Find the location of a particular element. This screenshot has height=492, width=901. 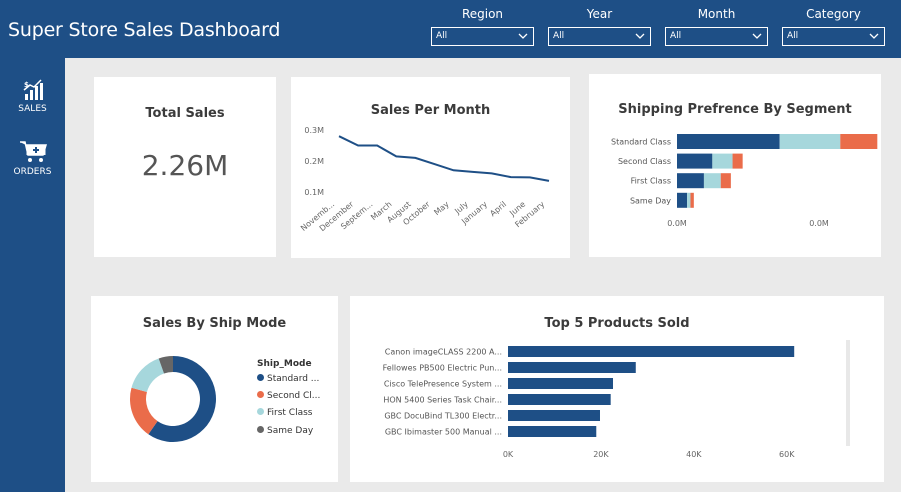

filter-year: Year All is located at coordinates (599, 26).